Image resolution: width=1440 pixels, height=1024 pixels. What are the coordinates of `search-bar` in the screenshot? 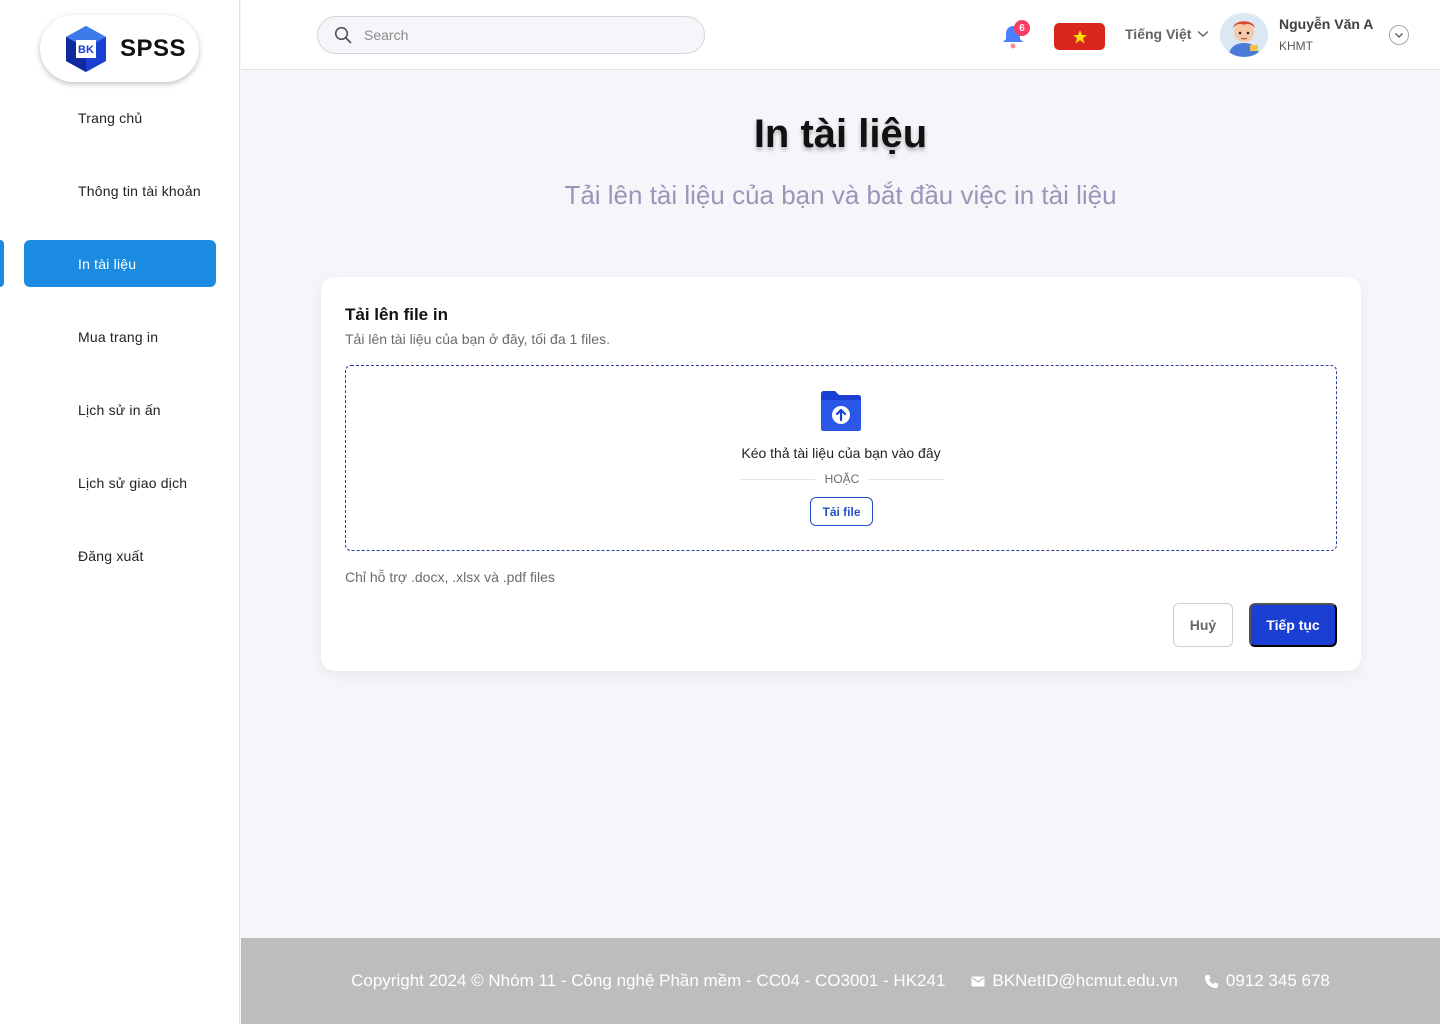 It's located at (511, 35).